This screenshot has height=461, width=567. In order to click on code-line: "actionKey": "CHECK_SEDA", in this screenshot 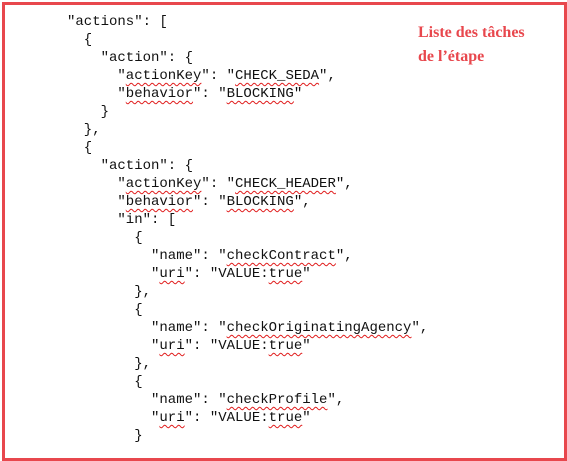, I will do `click(226, 76)`.